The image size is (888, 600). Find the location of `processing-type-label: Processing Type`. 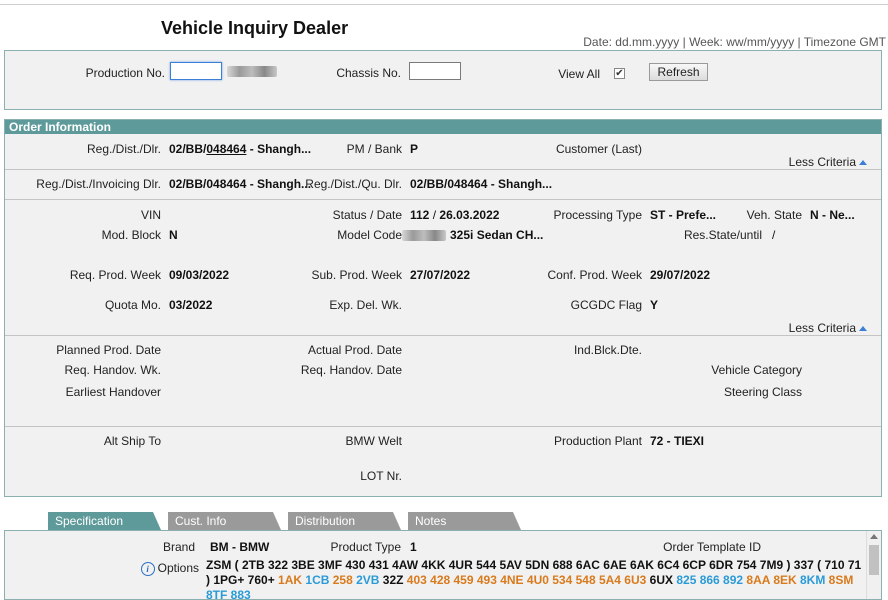

processing-type-label: Processing Type is located at coordinates (598, 215).